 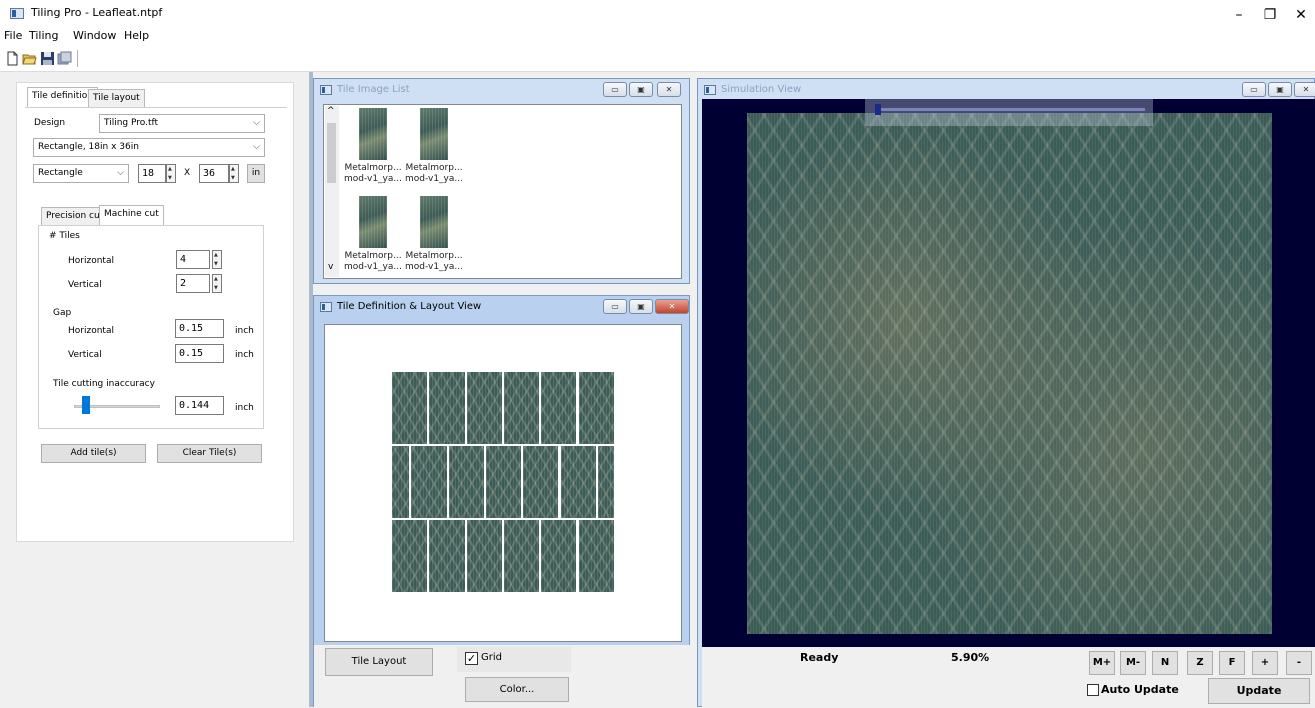 I want to click on open-folder-icon, so click(x=29, y=58).